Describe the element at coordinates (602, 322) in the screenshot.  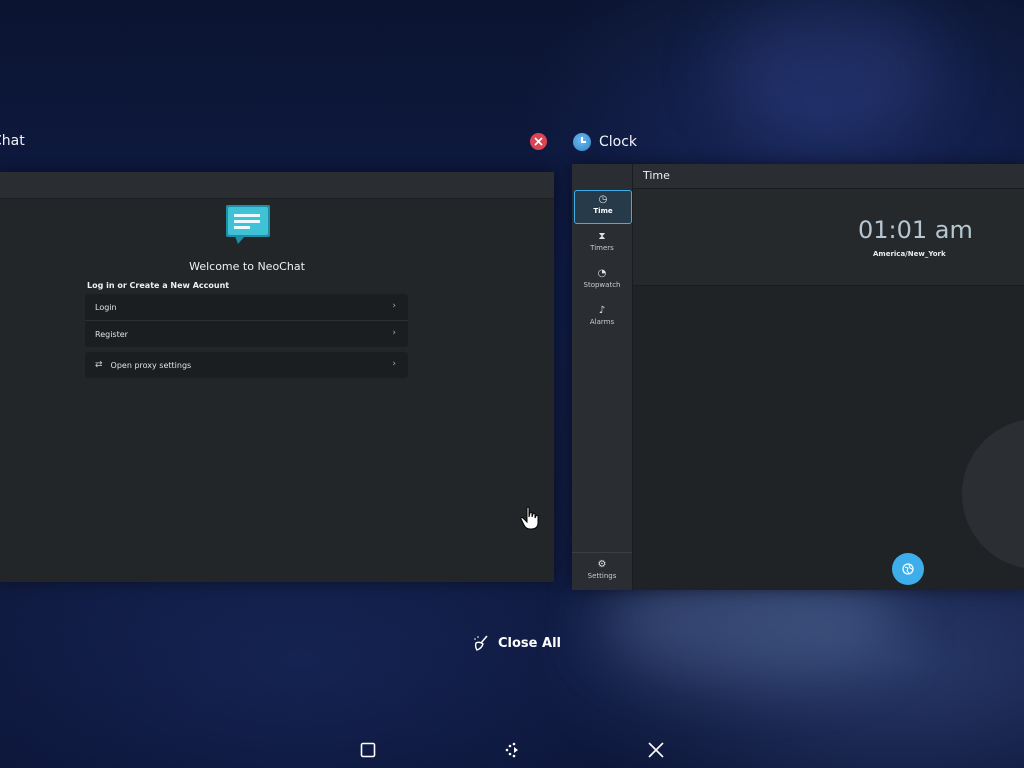
I see `sidebar-item-label: Alarms` at that location.